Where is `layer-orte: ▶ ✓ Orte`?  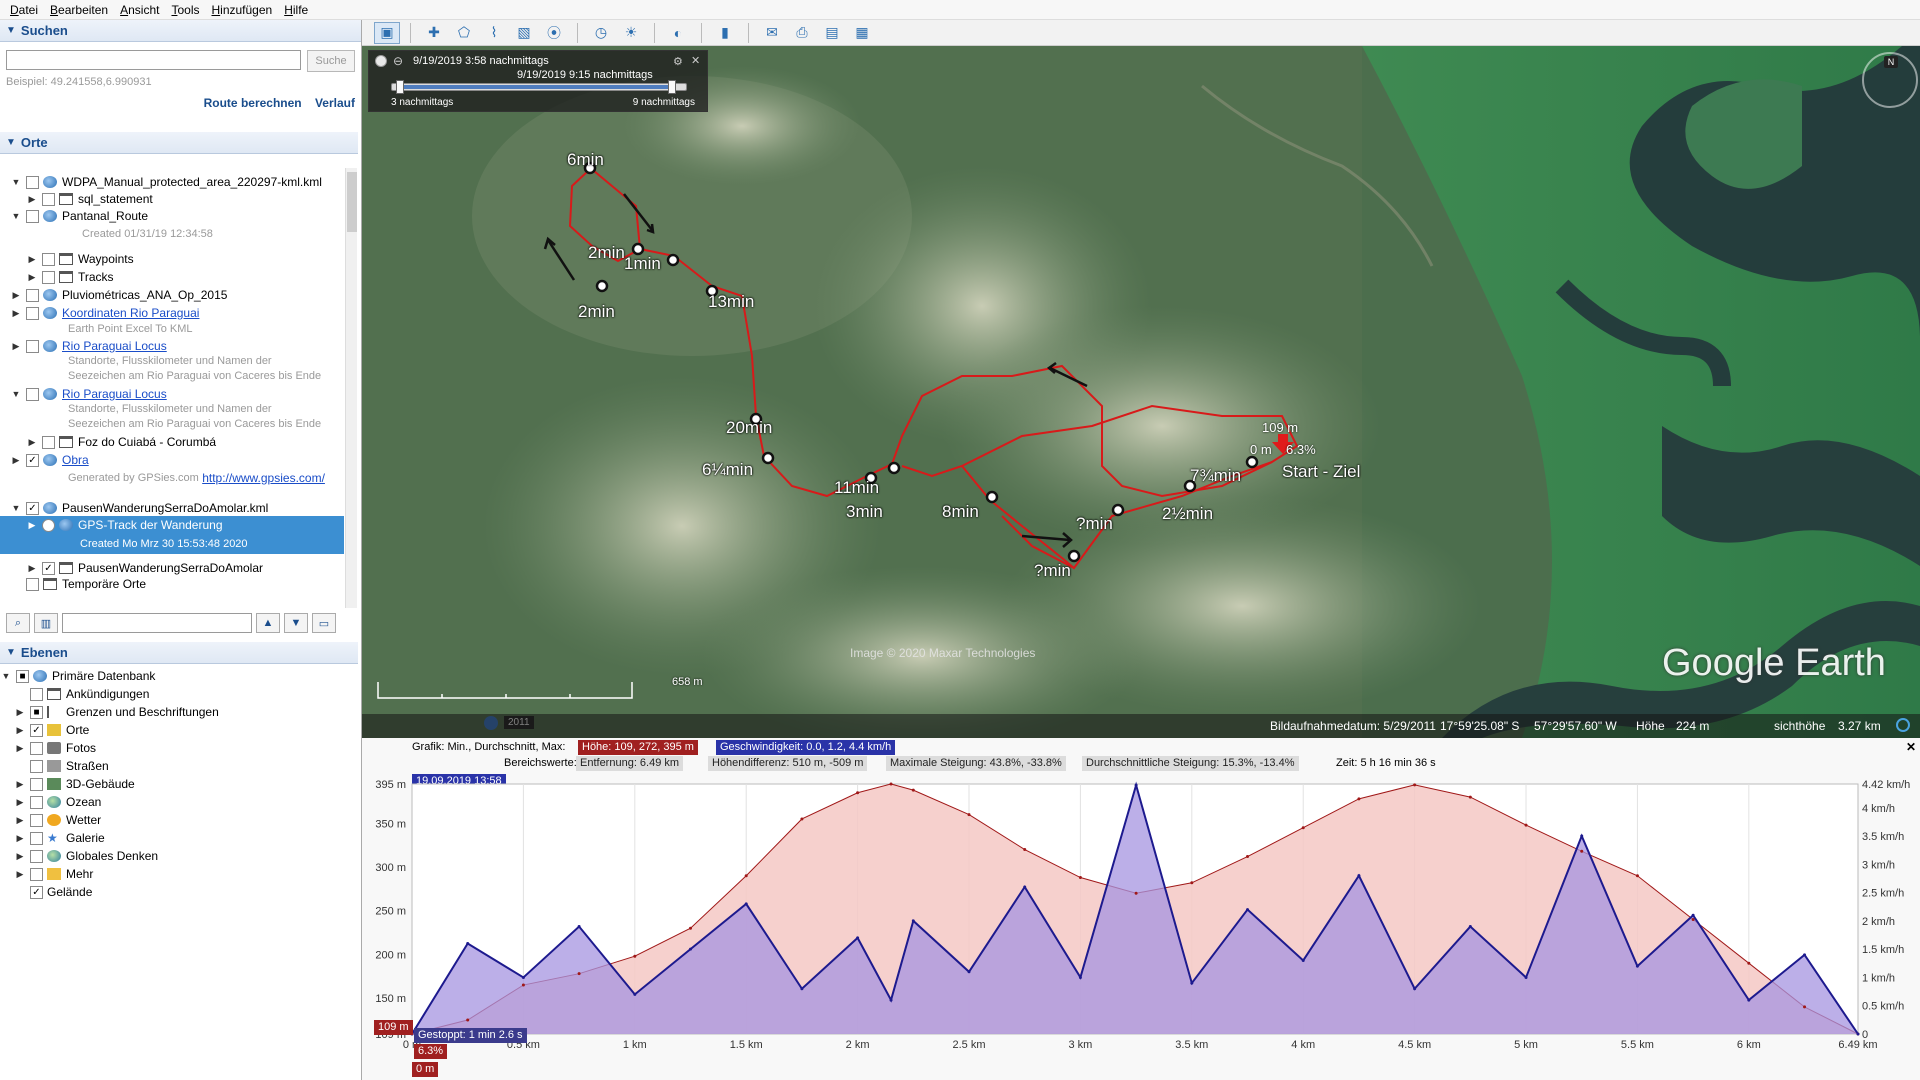
layer-orte: ▶ ✓ Orte is located at coordinates (52, 730).